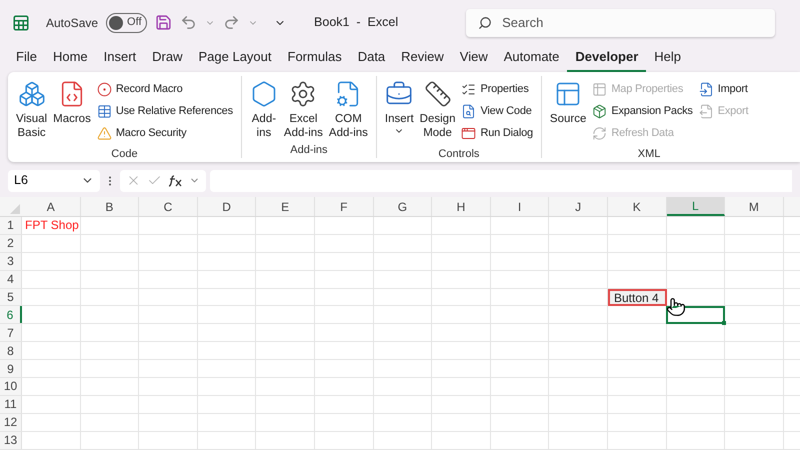 The height and width of the screenshot is (450, 800). Describe the element at coordinates (127, 22) in the screenshot. I see `autosave-toggle: Off` at that location.